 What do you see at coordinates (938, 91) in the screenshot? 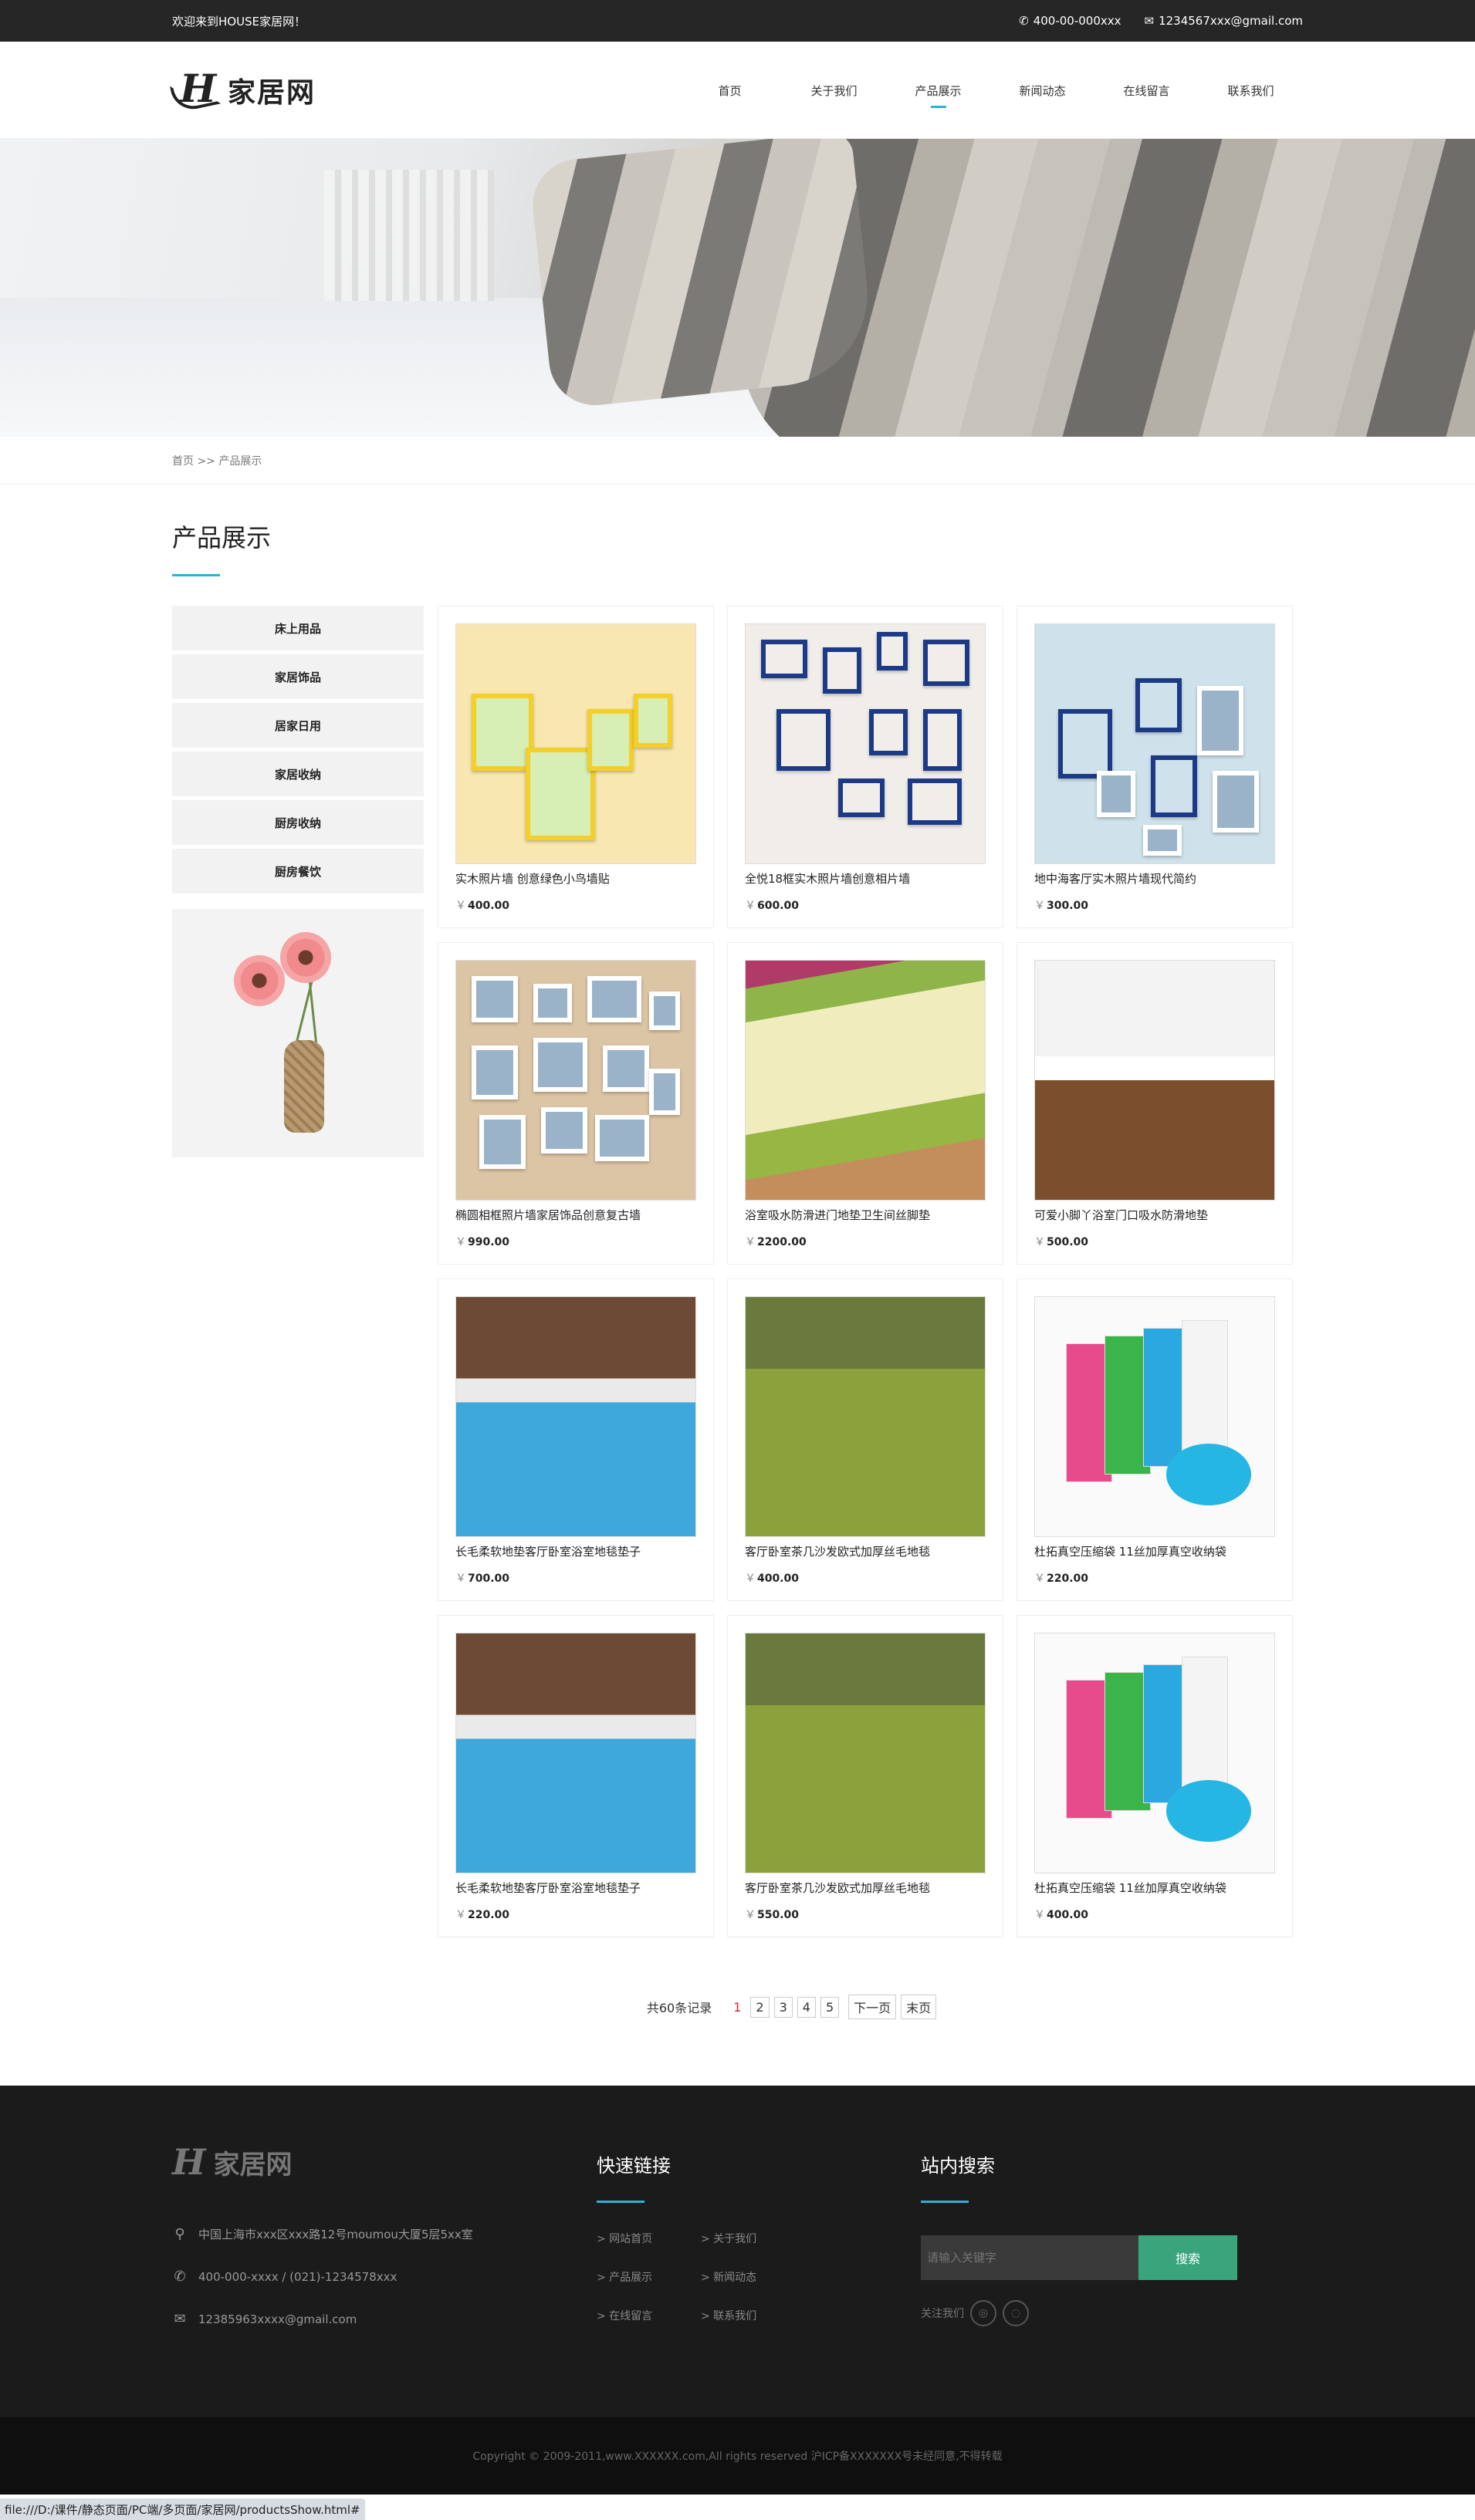
I see `nav-item-2: 产品展示` at bounding box center [938, 91].